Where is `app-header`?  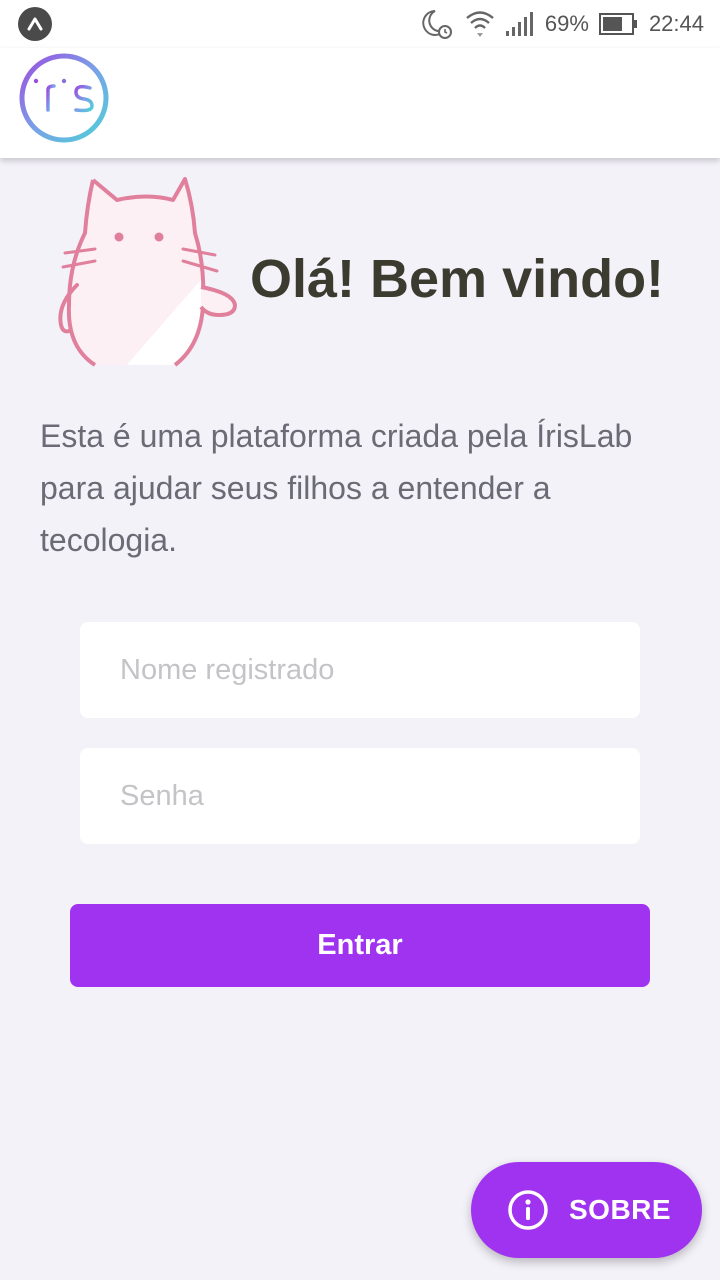 app-header is located at coordinates (360, 103).